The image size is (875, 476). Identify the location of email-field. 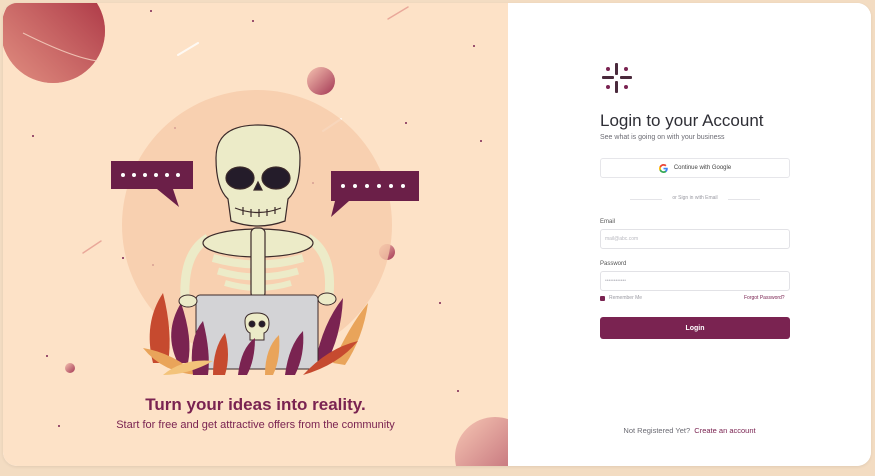
(695, 239).